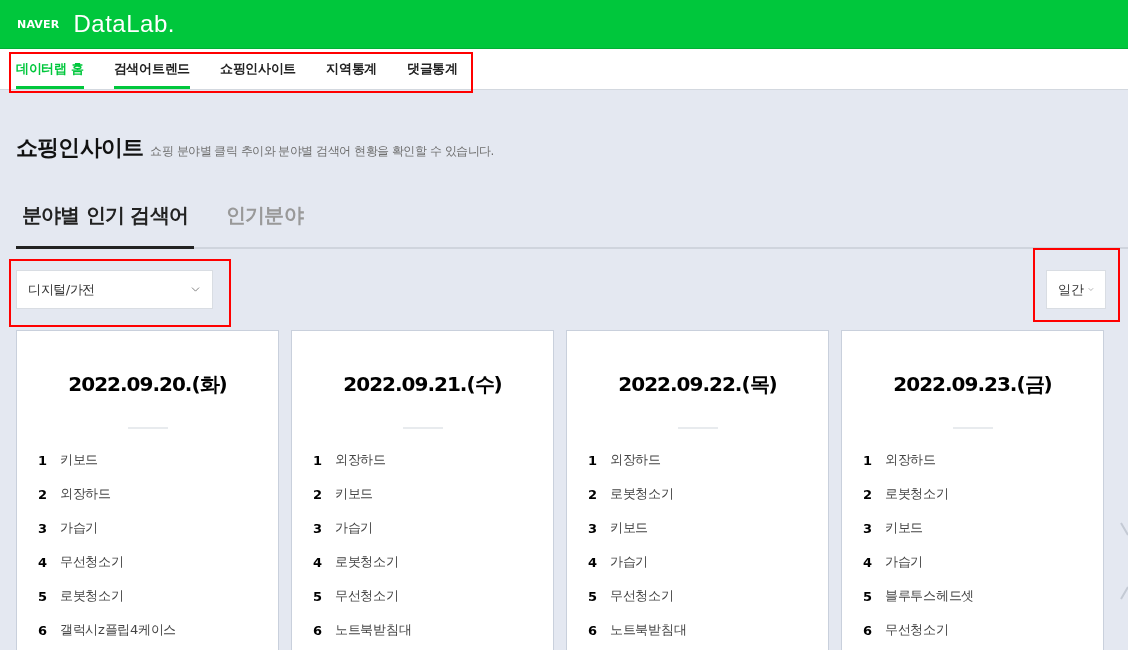 This screenshot has width=1128, height=650. I want to click on keyword-link: 갤럭시z플립4케이스, so click(118, 630).